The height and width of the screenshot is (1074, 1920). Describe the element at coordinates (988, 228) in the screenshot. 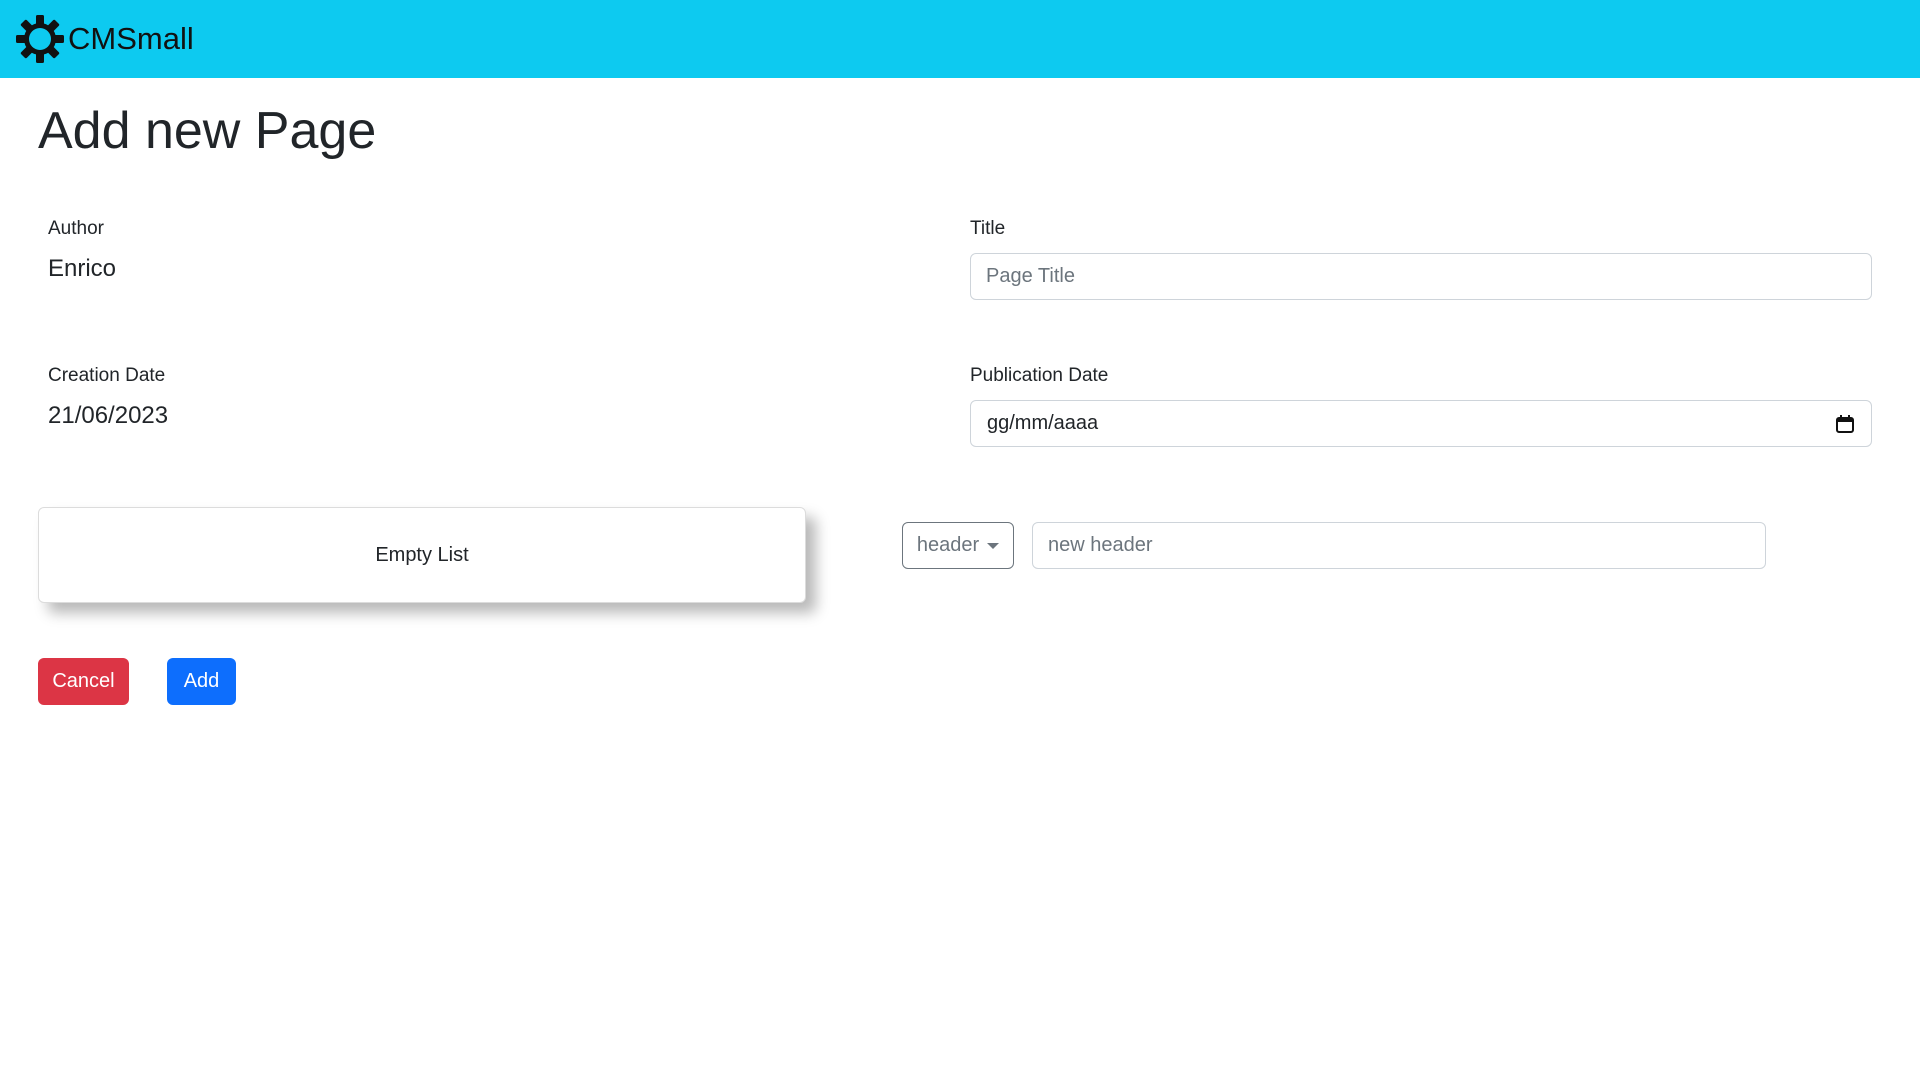

I see `title-label: Title` at that location.